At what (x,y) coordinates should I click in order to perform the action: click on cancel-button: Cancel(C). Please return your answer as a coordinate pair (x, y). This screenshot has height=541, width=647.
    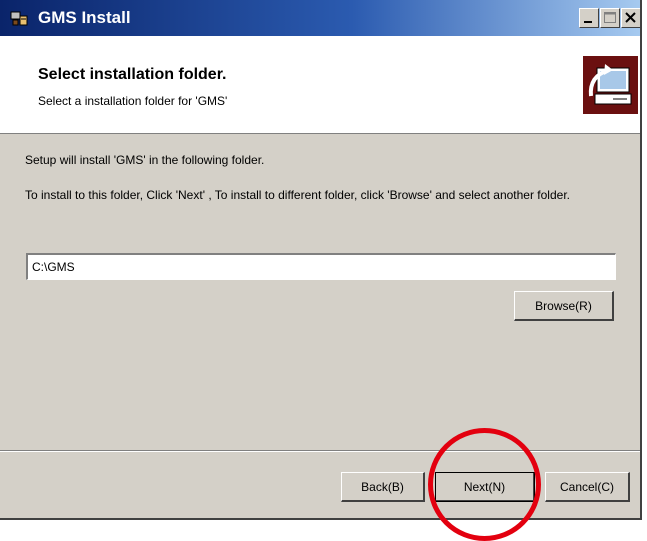
    Looking at the image, I should click on (587, 487).